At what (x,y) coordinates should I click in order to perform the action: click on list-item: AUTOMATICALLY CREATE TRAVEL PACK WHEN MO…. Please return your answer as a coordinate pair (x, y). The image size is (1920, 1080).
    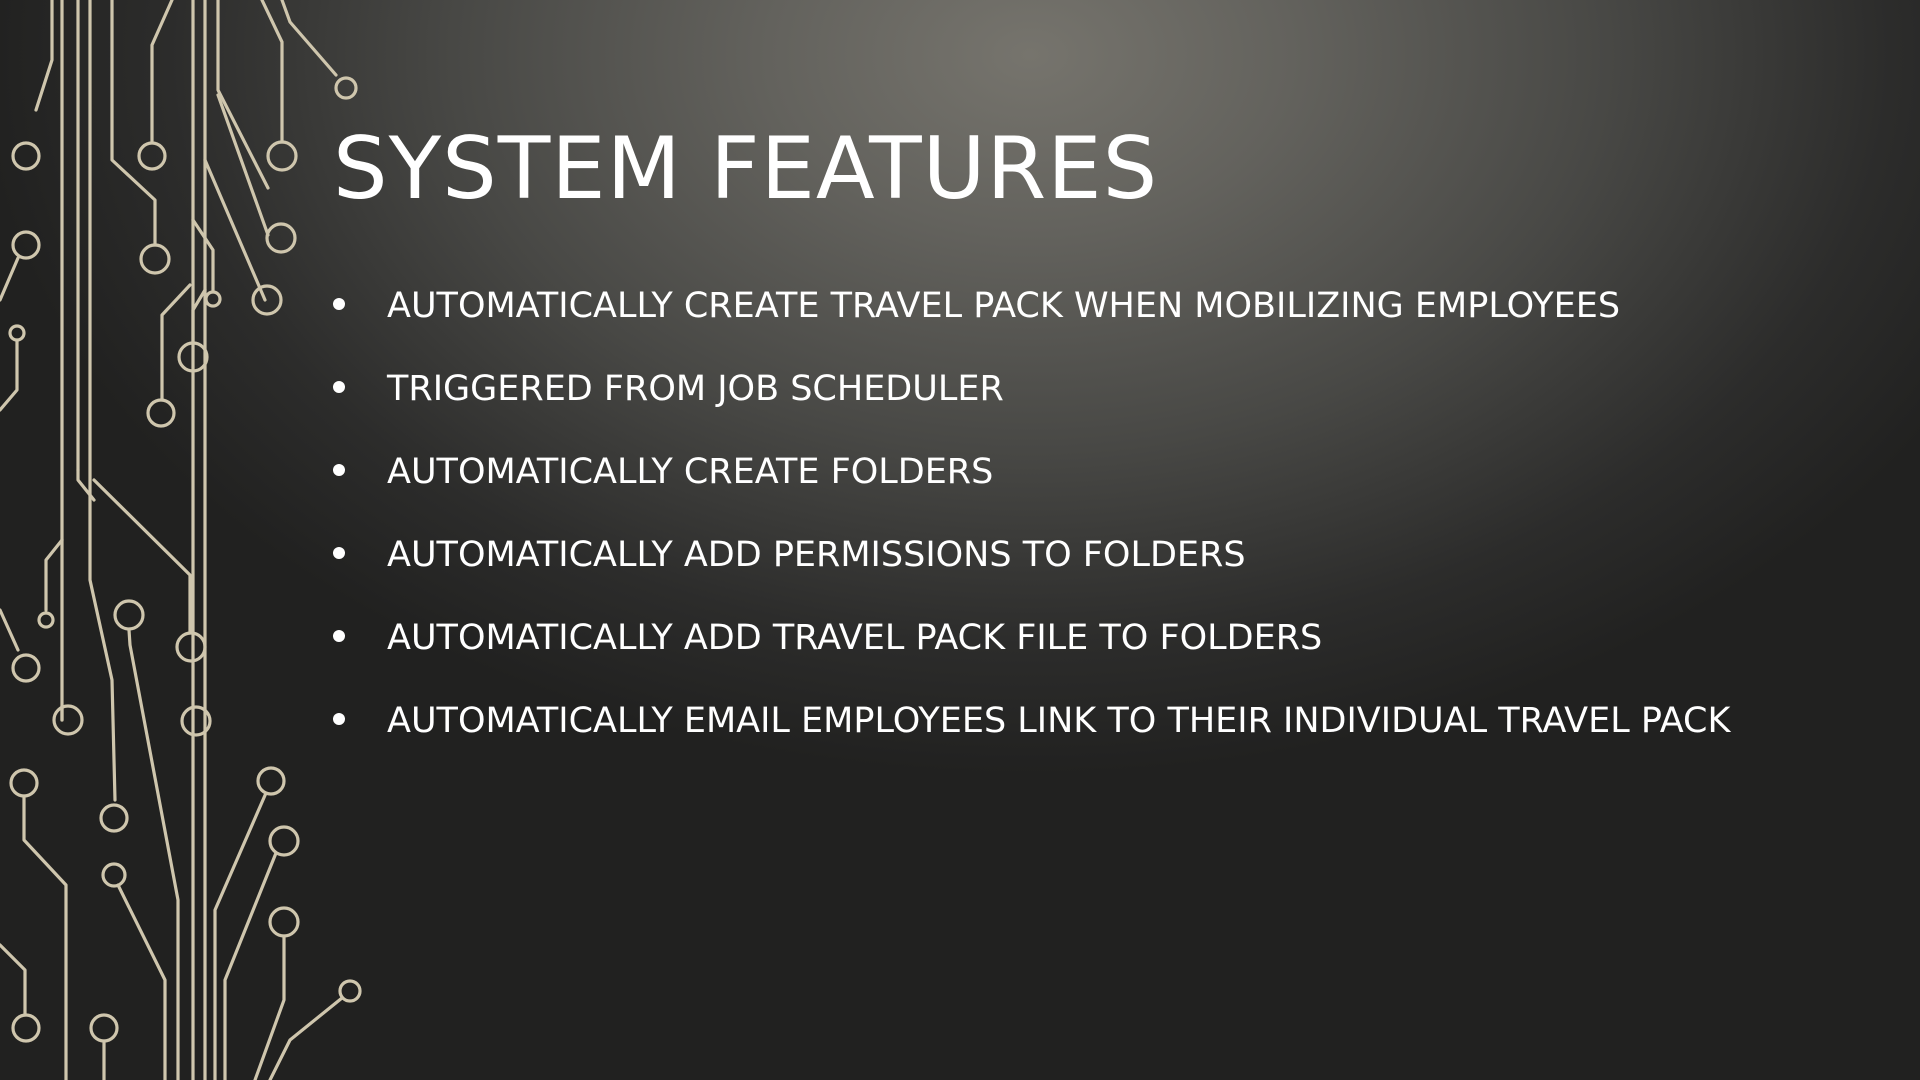
    Looking at the image, I should click on (1031, 323).